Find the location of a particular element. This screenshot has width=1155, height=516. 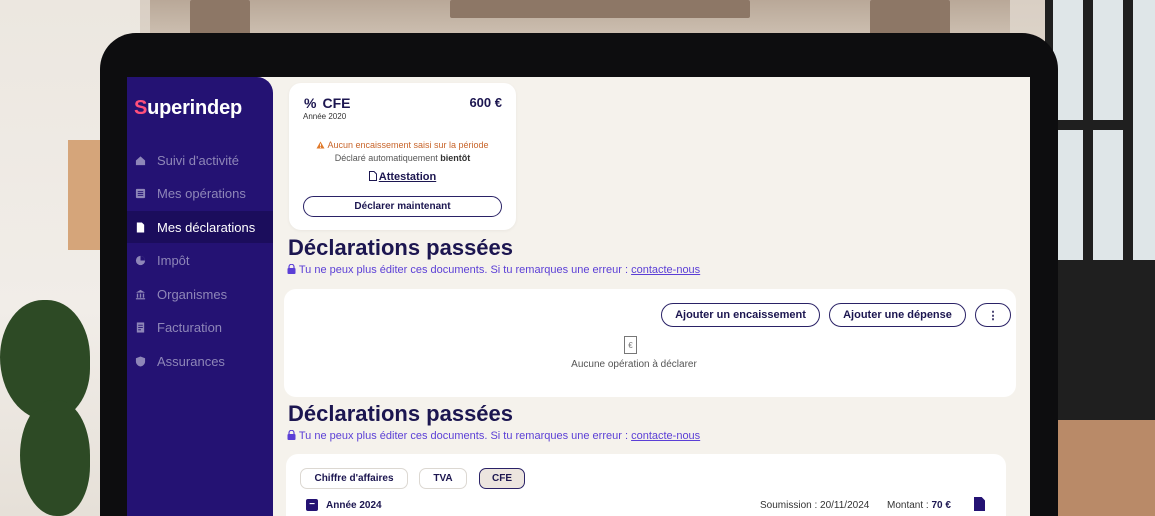

tab-tva: TVA is located at coordinates (443, 478).